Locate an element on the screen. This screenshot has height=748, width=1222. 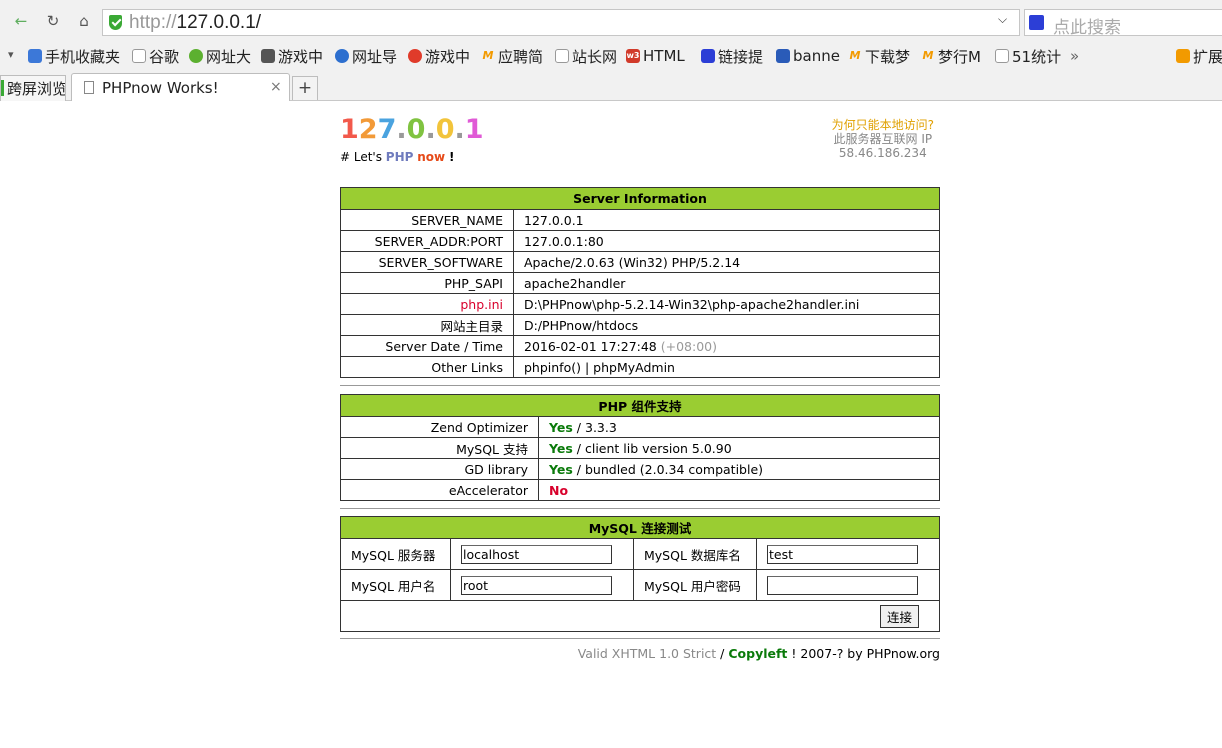
tab-strip: 跨屏浏览 PHPnow Works! × + is located at coordinates (611, 86).